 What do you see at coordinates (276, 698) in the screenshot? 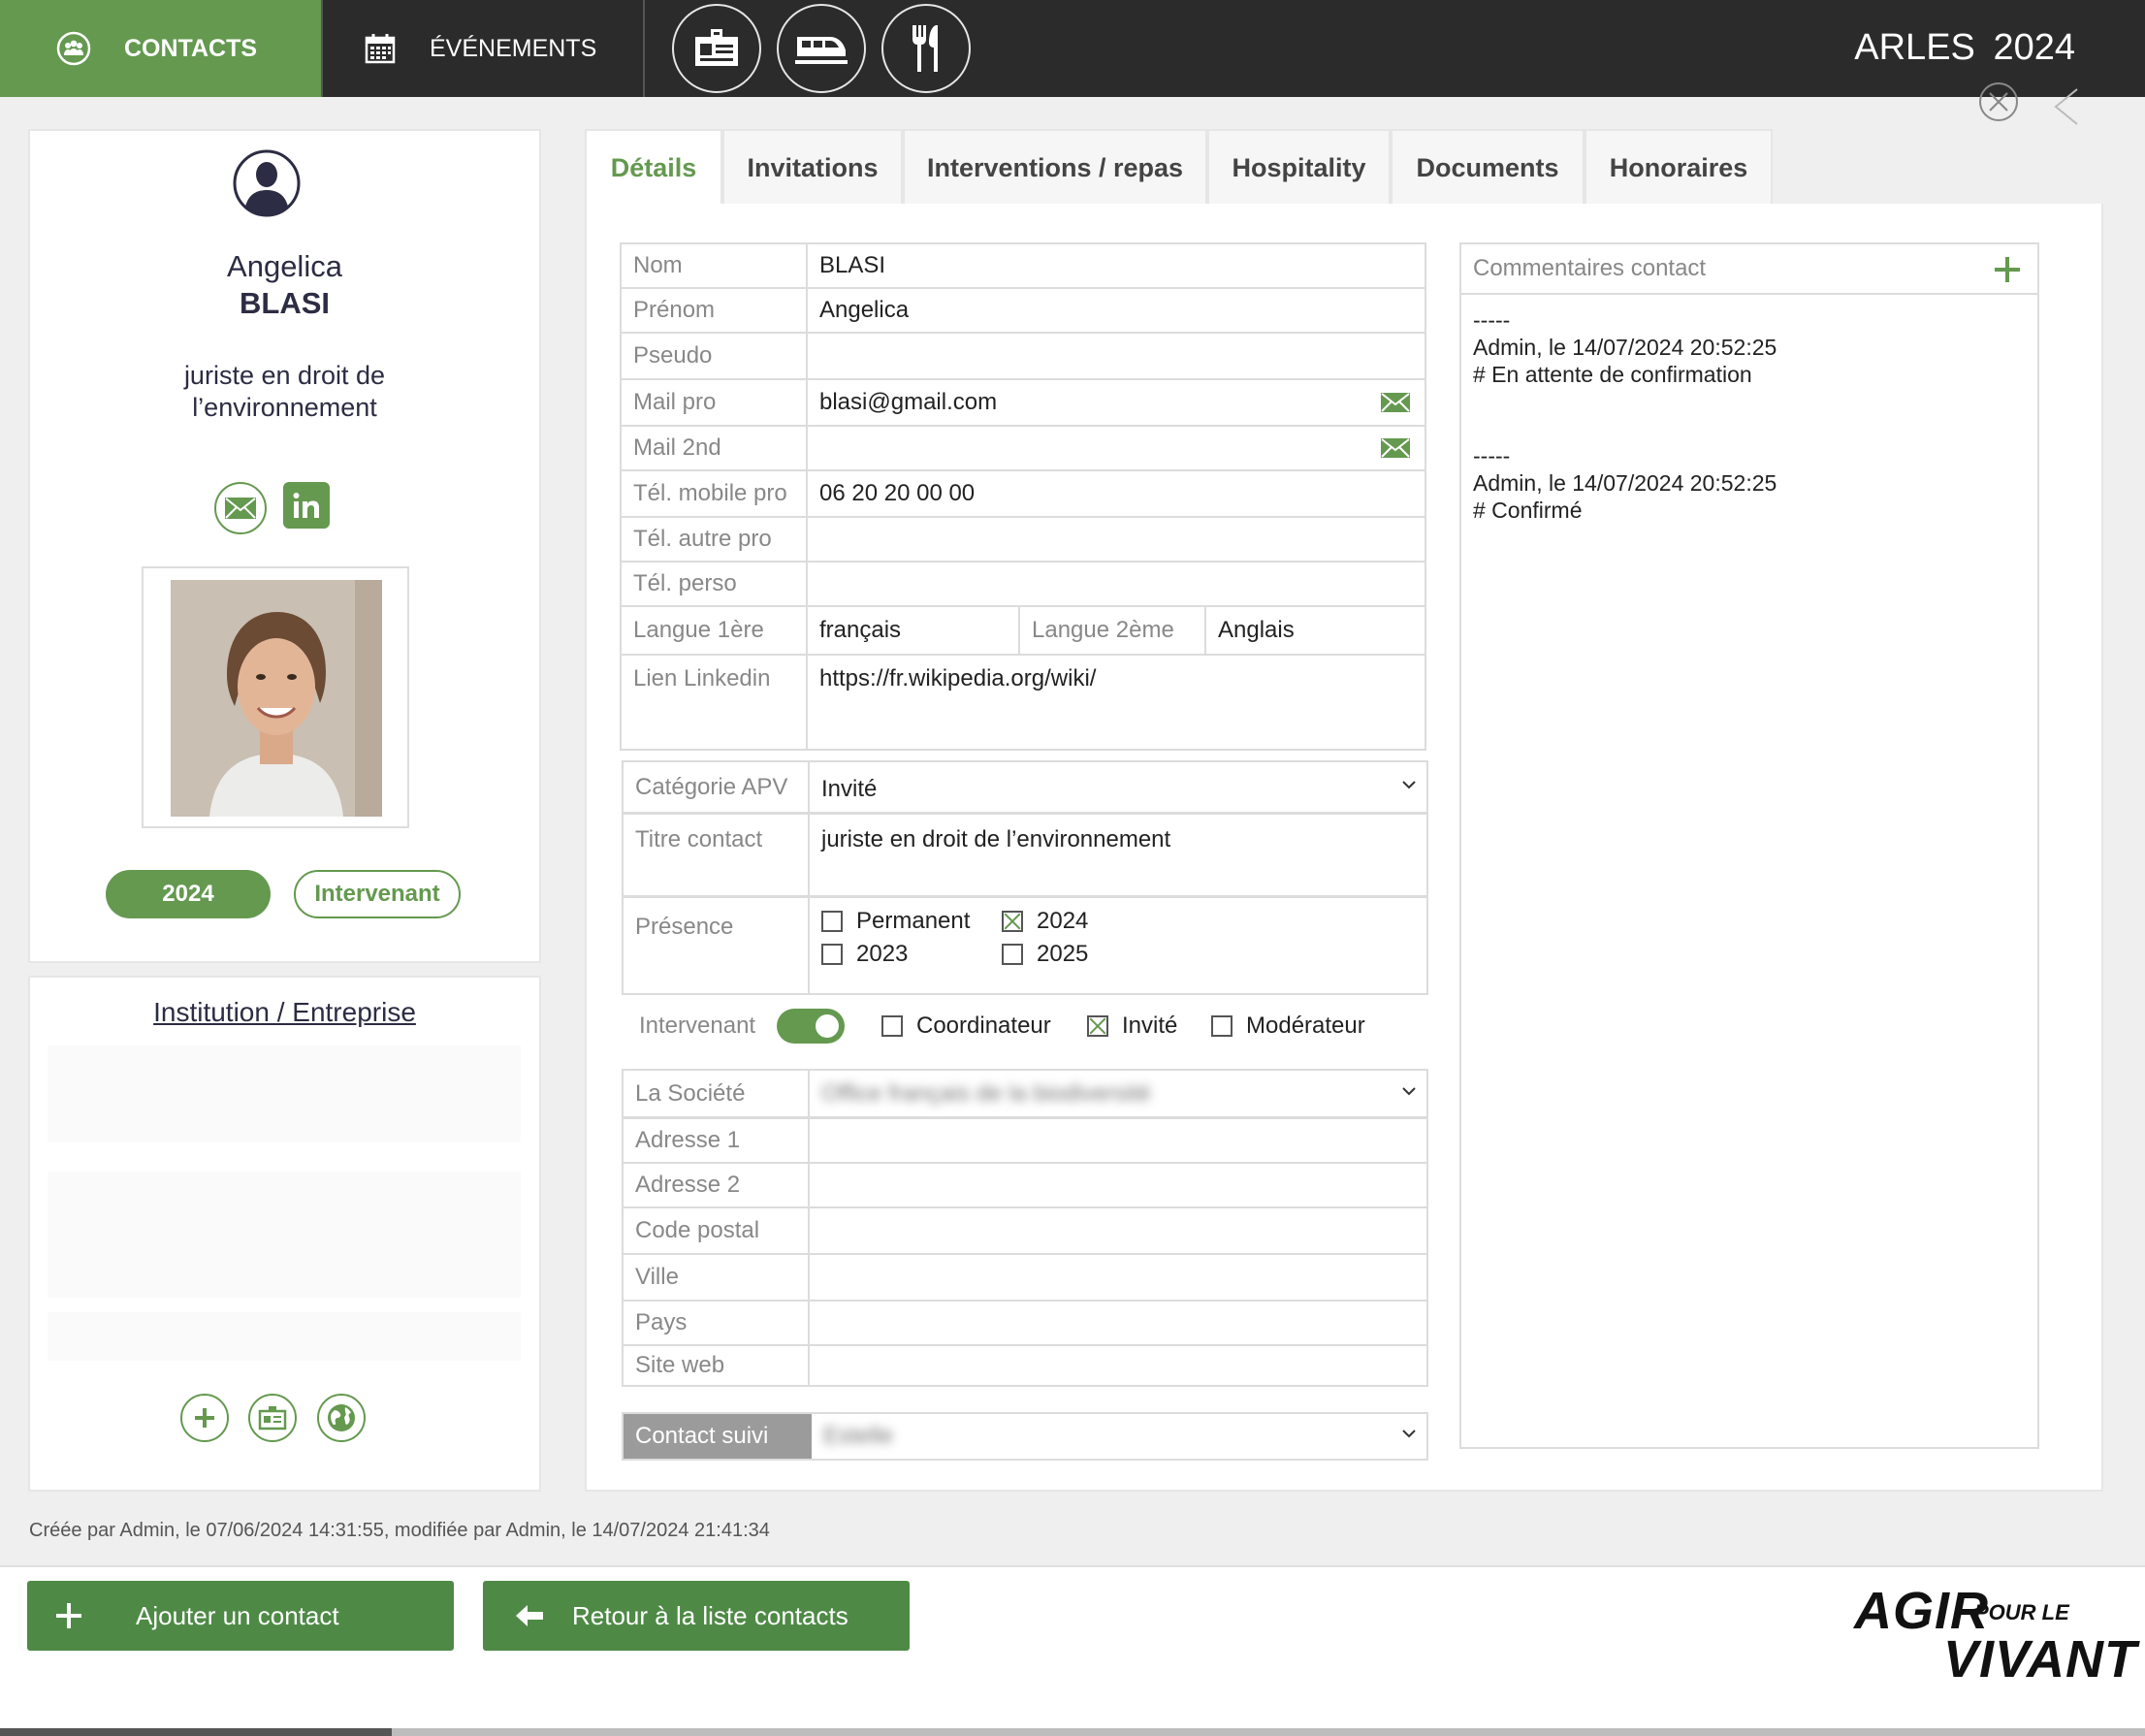
I see `profile-photo` at bounding box center [276, 698].